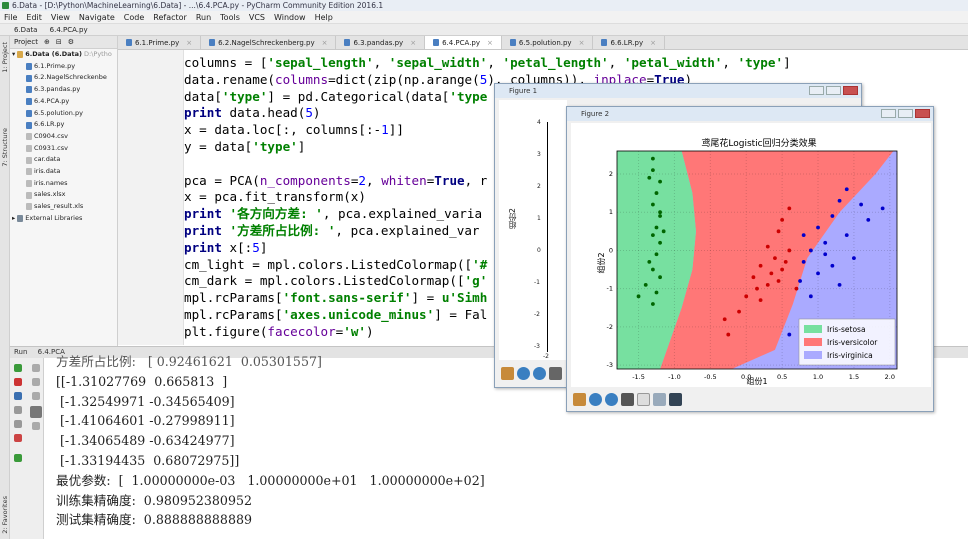  I want to click on tree-file: 6.2.NagelSchreckenbe, so click(71, 78).